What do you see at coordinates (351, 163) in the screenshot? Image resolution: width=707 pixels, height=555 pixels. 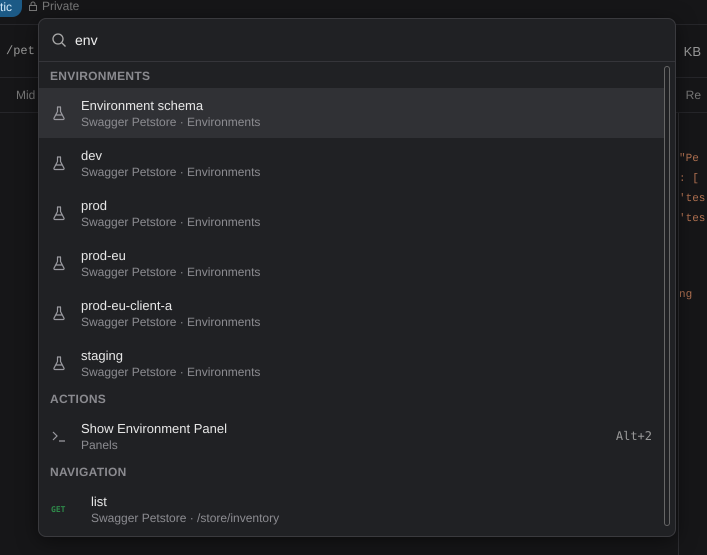 I see `result-item: dev Swagger Petstore · Environments` at bounding box center [351, 163].